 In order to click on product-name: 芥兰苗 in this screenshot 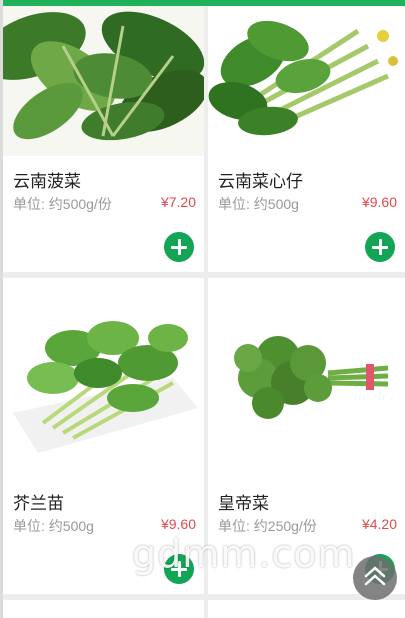, I will do `click(38, 503)`.